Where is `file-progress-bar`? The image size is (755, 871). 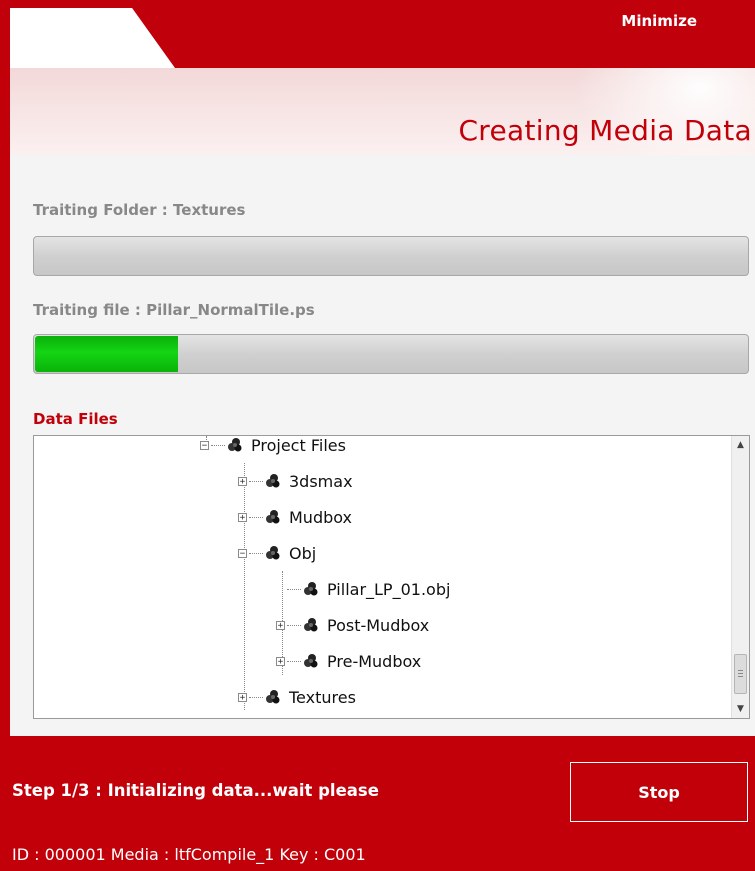
file-progress-bar is located at coordinates (391, 354).